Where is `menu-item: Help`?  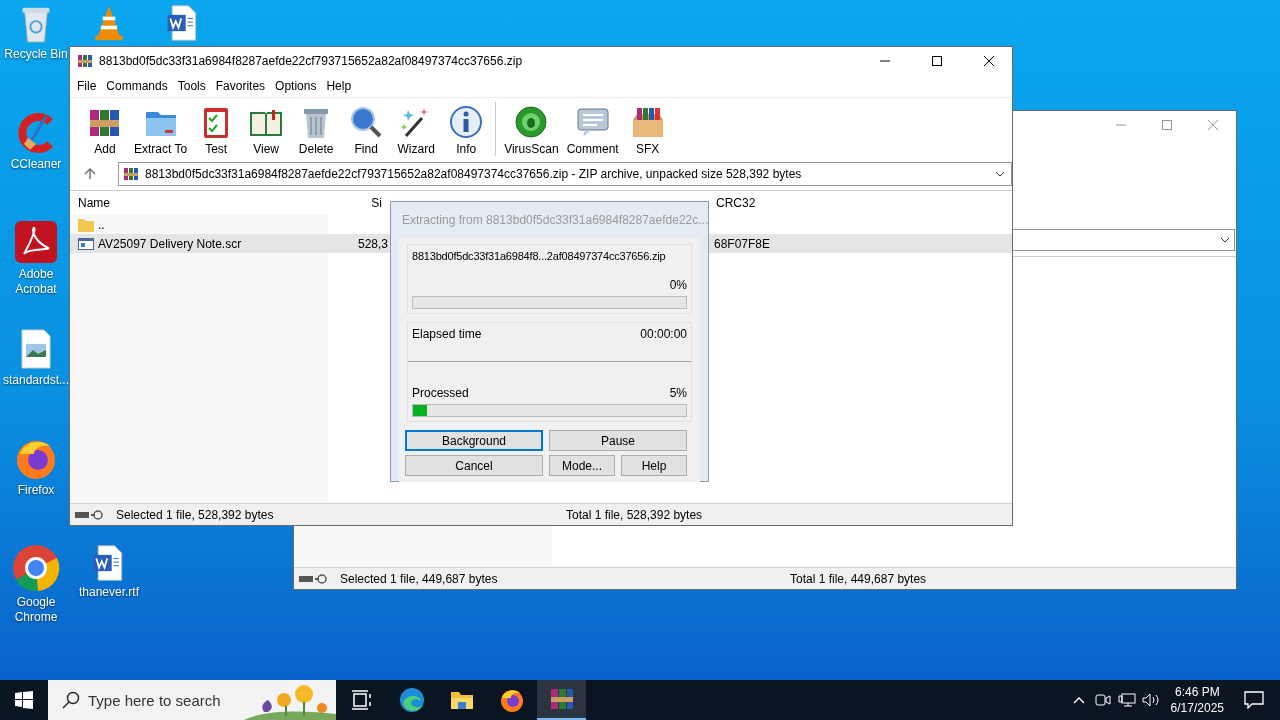
menu-item: Help is located at coordinates (339, 86).